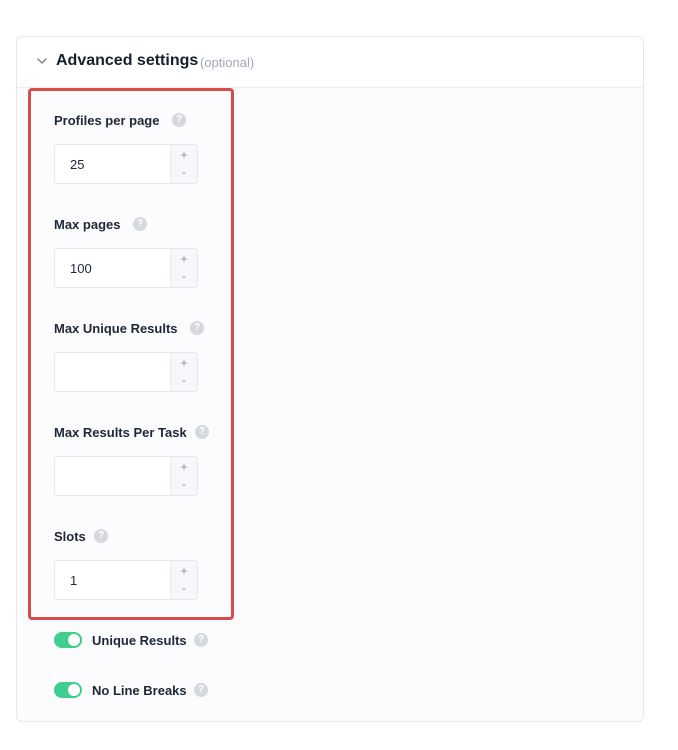 Image resolution: width=678 pixels, height=750 pixels. Describe the element at coordinates (126, 164) in the screenshot. I see `profiles-per-page-input: 25 + -` at that location.